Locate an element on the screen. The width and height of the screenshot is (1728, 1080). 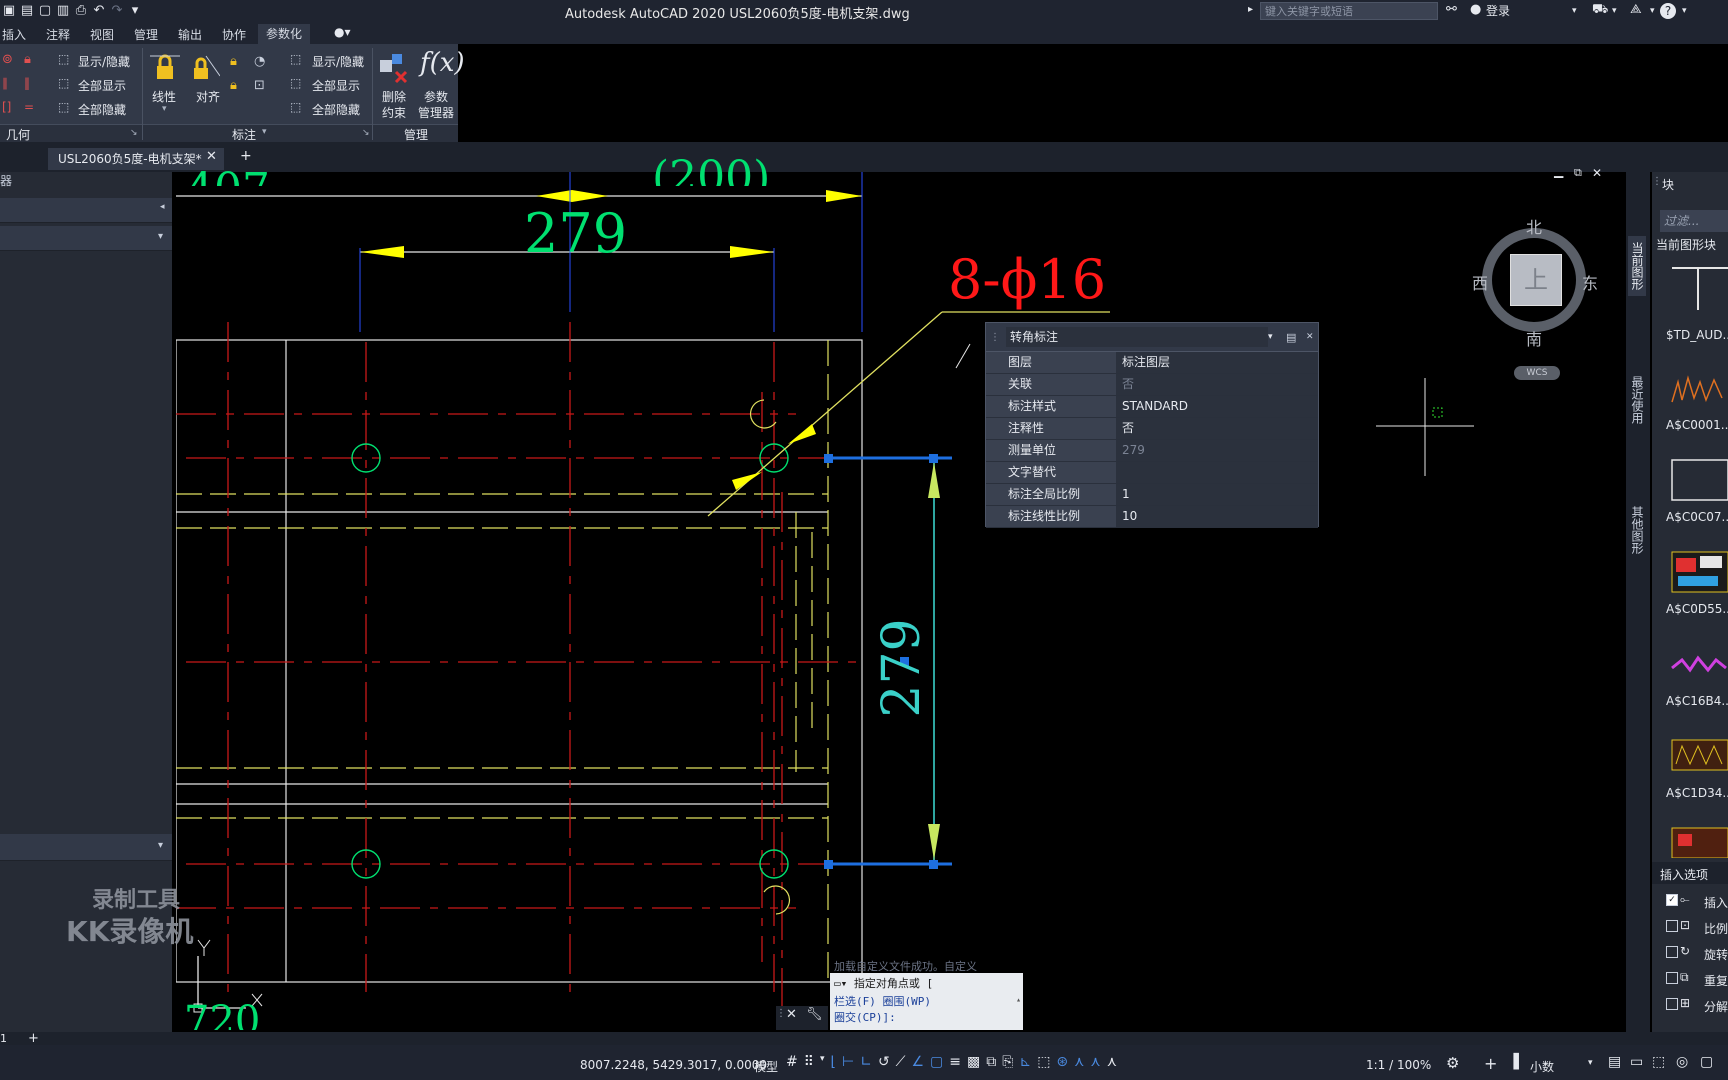
command-expand-icon: ▴ is located at coordinates (1018, 999).